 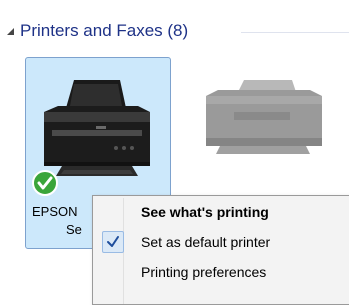 I want to click on group-divider, so click(x=295, y=32).